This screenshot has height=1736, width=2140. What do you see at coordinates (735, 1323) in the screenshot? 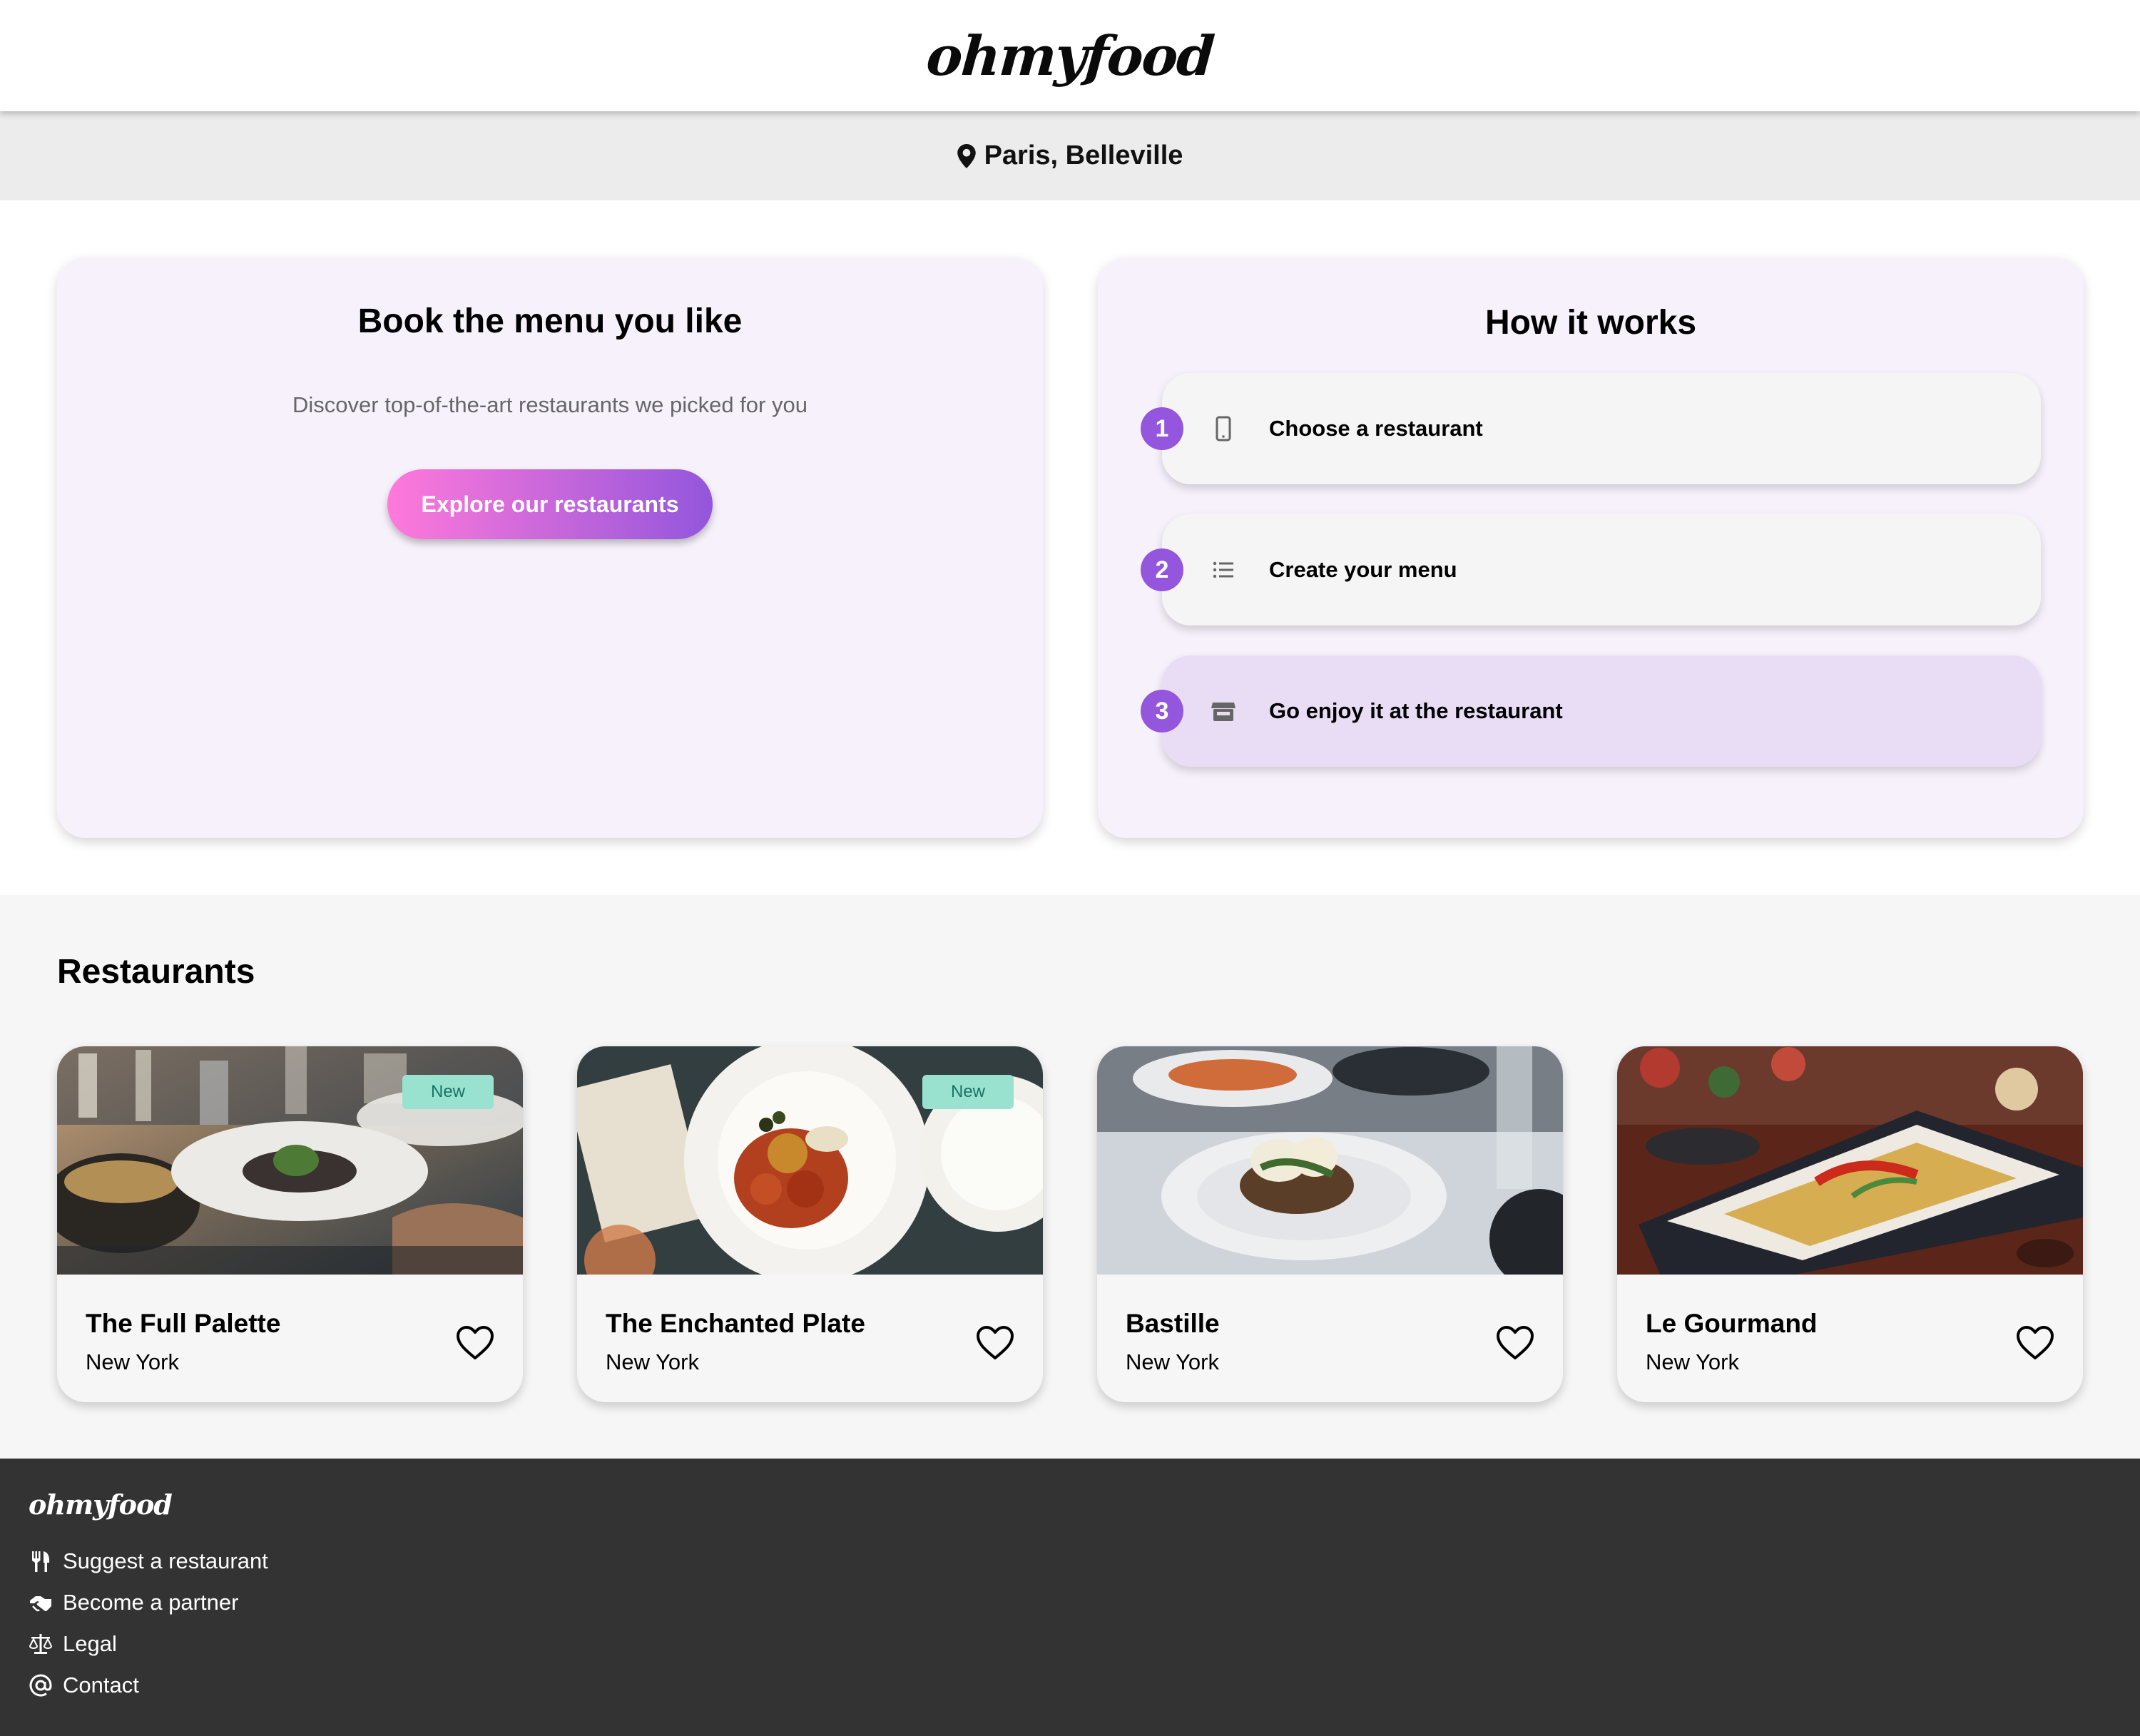
I see `restaurant-name: The Enchanted Plate` at bounding box center [735, 1323].